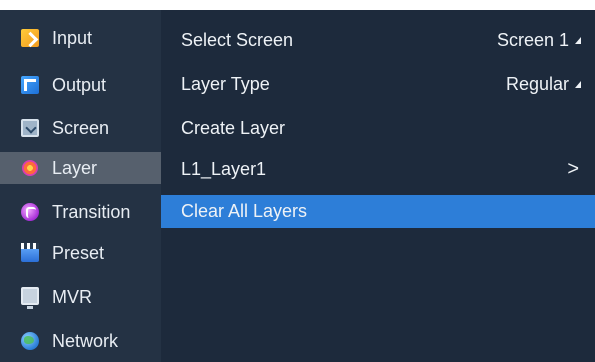  Describe the element at coordinates (72, 296) in the screenshot. I see `sidebar-item-label: MVR` at that location.